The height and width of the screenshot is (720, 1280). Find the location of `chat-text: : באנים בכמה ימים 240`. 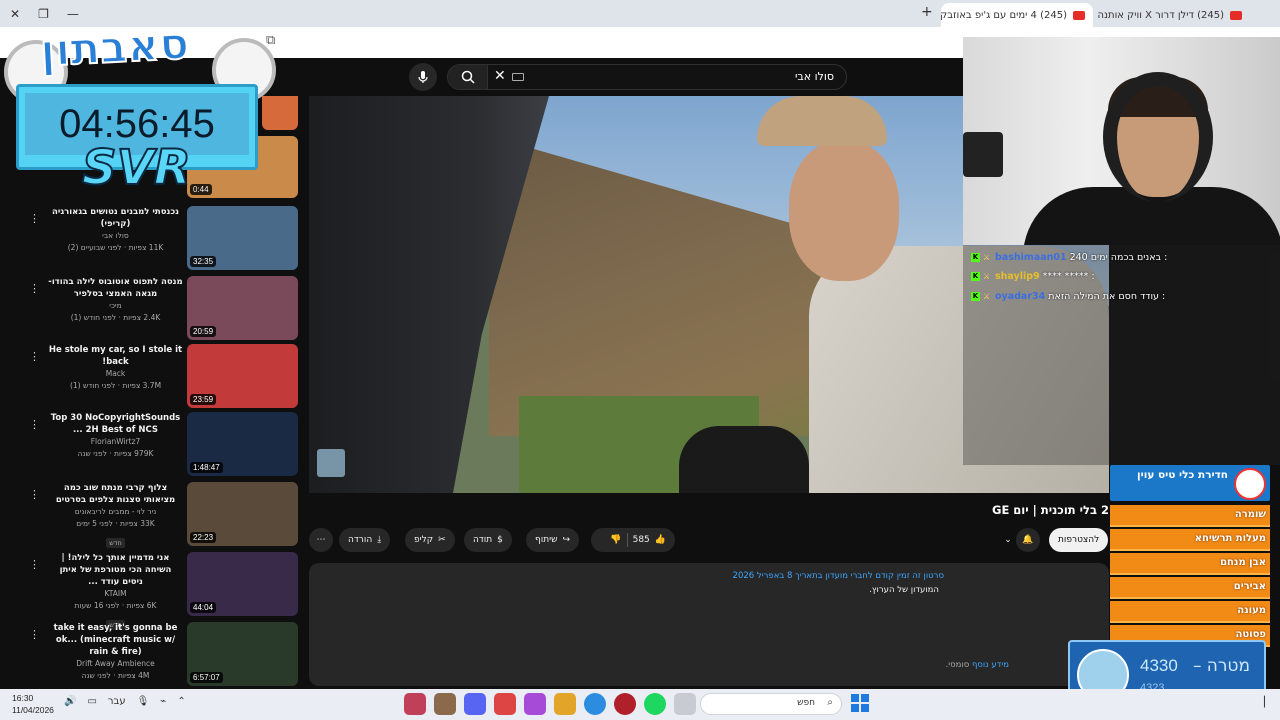

chat-text: : באנים בכמה ימים 240 is located at coordinates (1118, 257).